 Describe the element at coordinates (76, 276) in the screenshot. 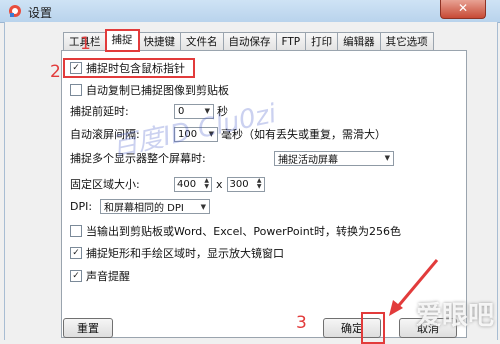

I see `sound-checkbox: ✓` at that location.